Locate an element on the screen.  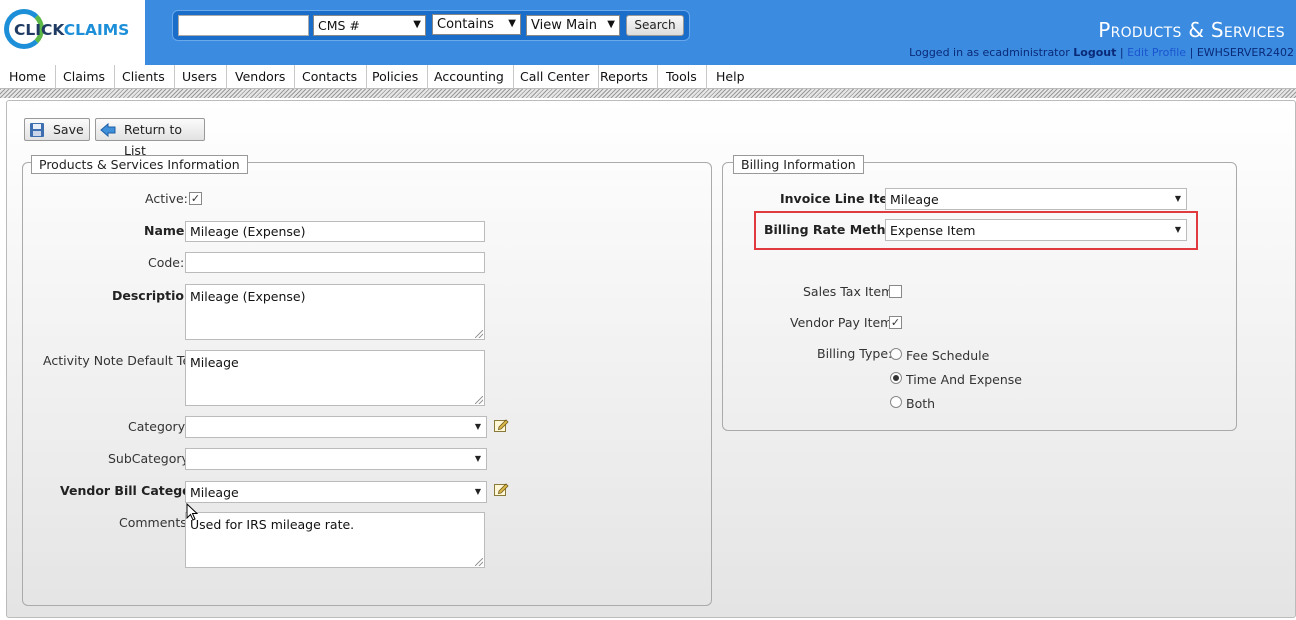
billing-type-radio-both is located at coordinates (896, 402).